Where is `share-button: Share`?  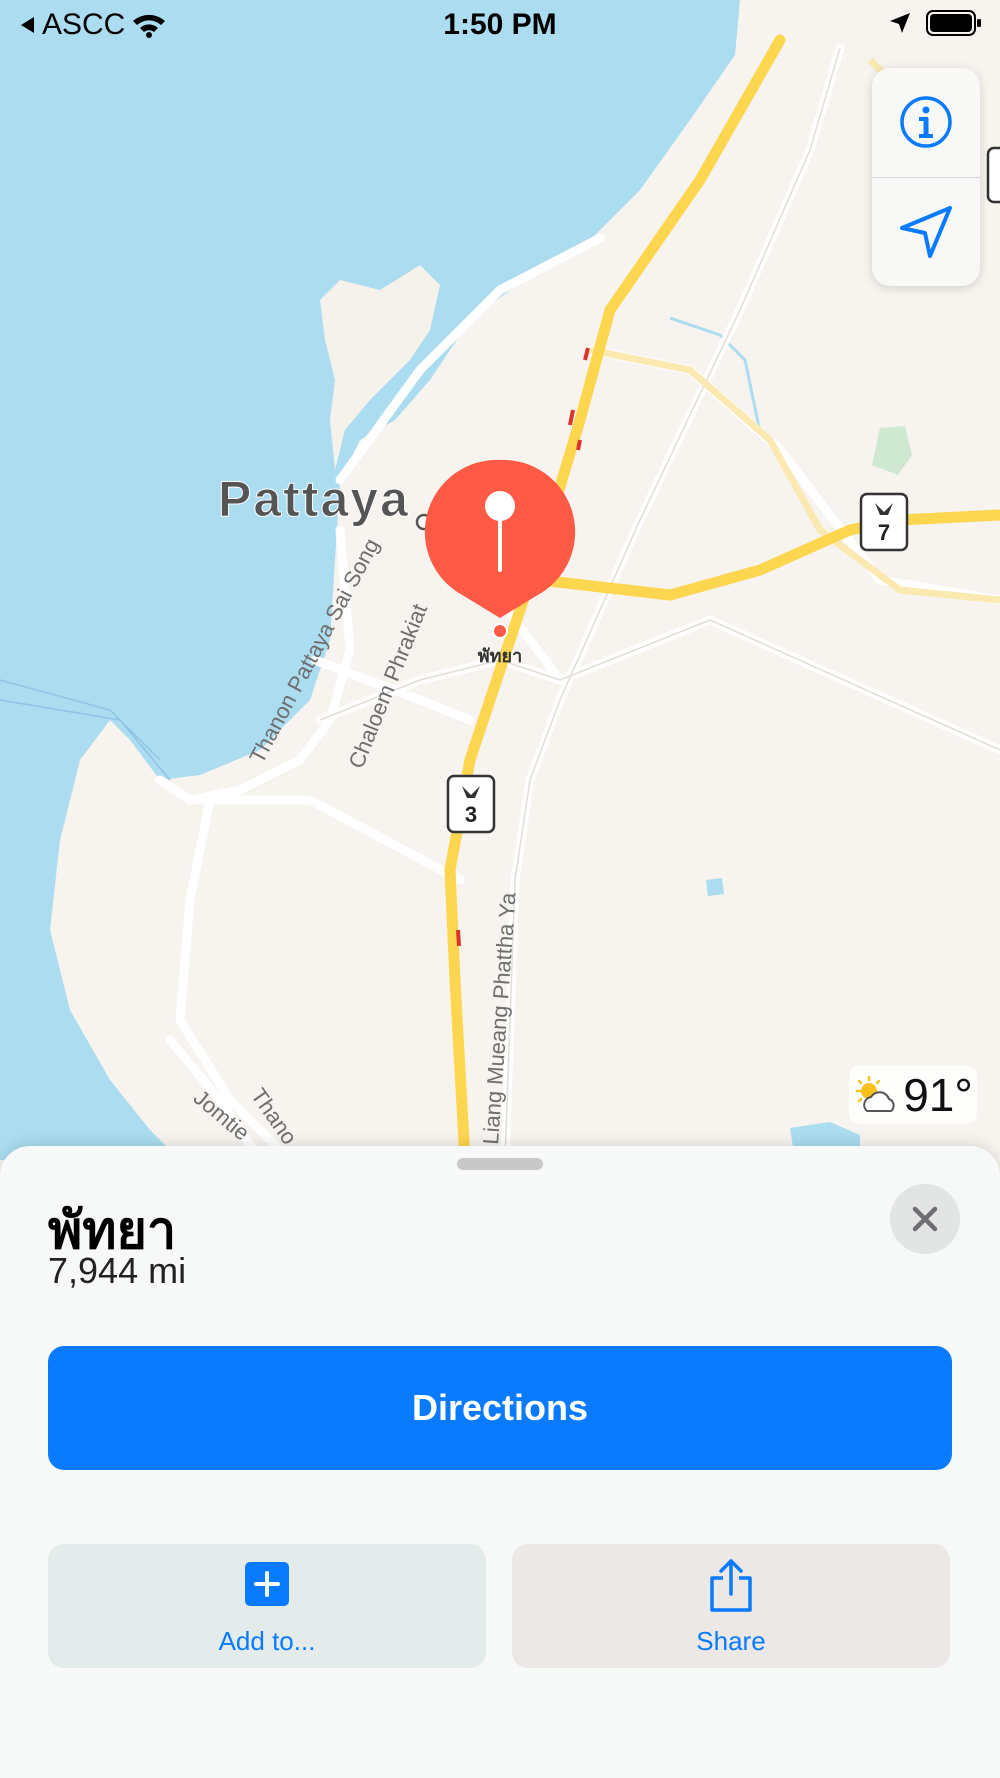 share-button: Share is located at coordinates (731, 1606).